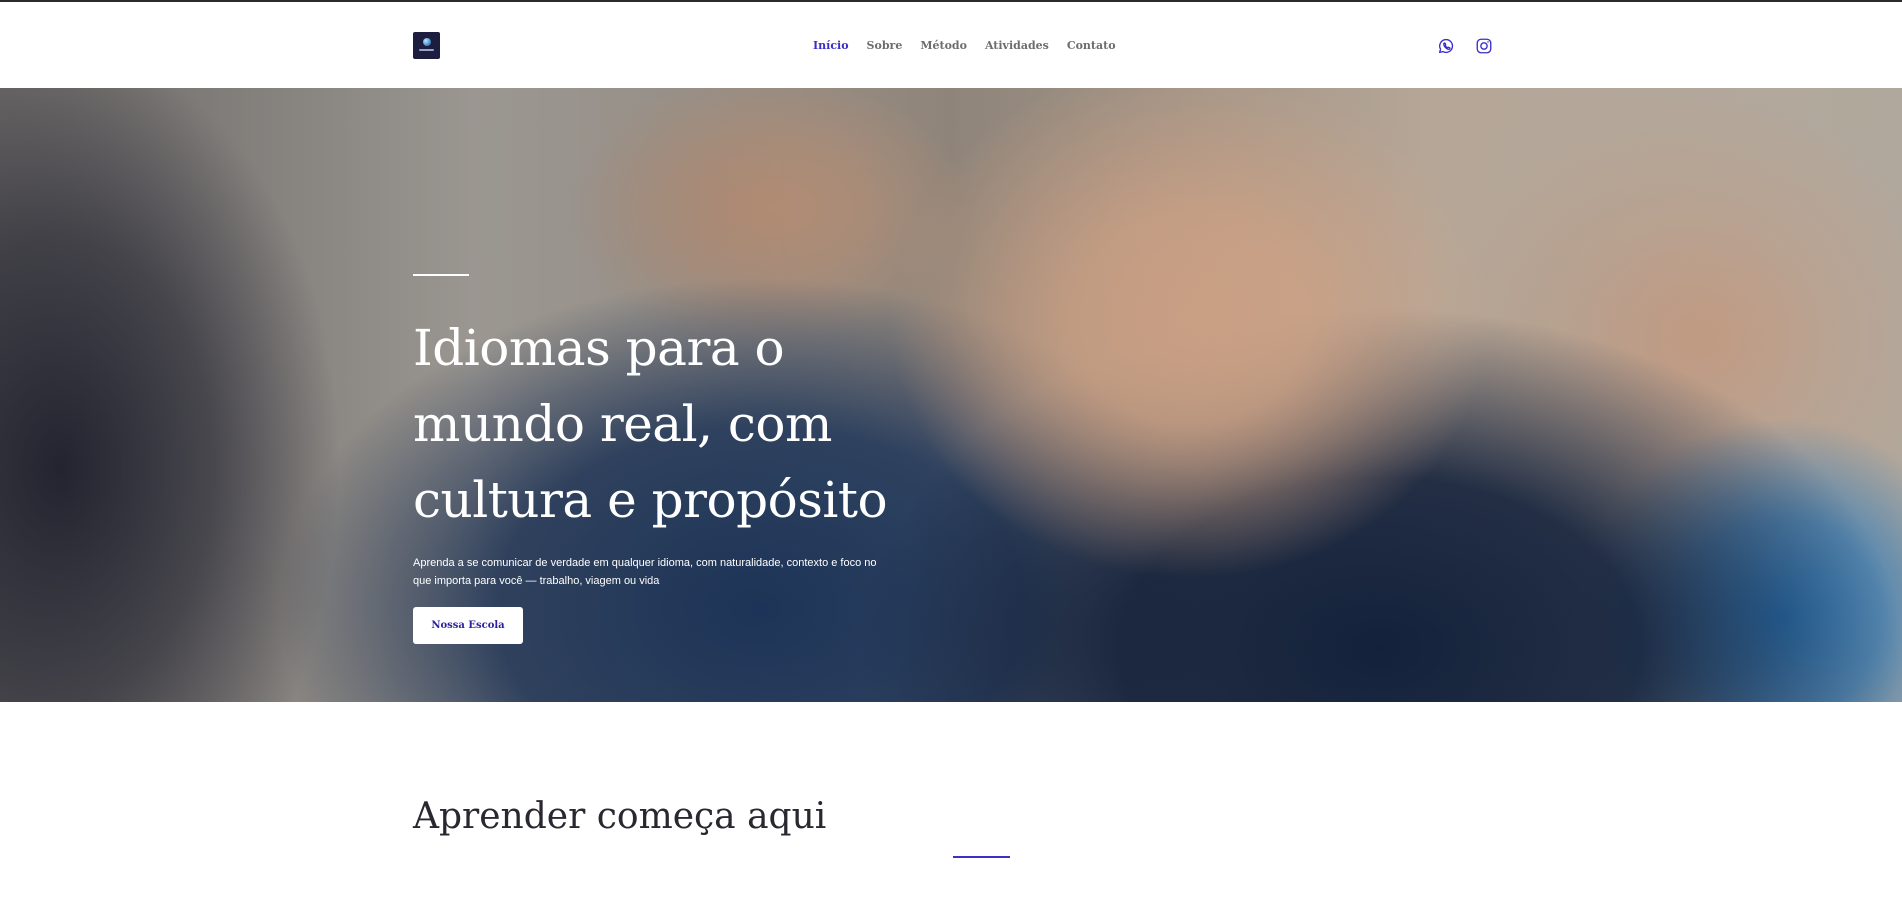 This screenshot has height=913, width=1902. What do you see at coordinates (427, 42) in the screenshot?
I see `globe-logo-icon` at bounding box center [427, 42].